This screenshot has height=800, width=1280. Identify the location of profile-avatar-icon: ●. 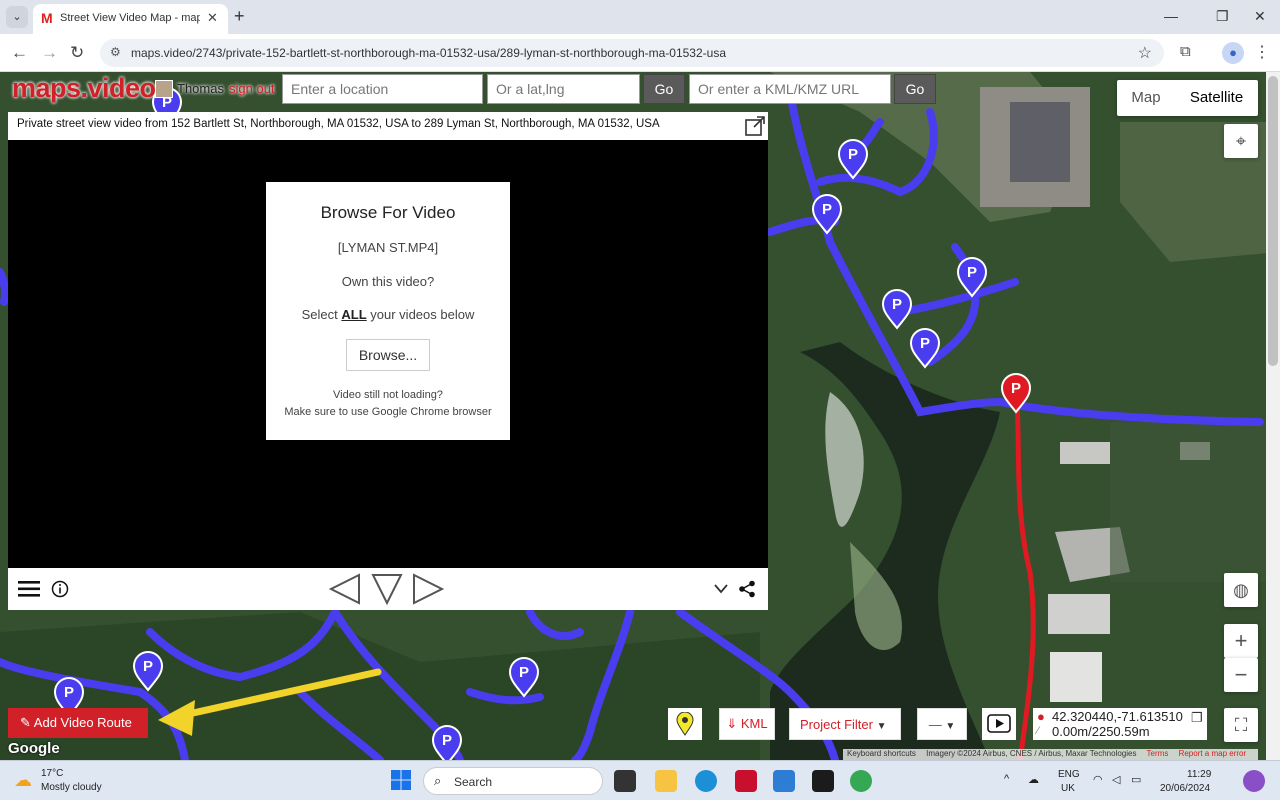
(1233, 53).